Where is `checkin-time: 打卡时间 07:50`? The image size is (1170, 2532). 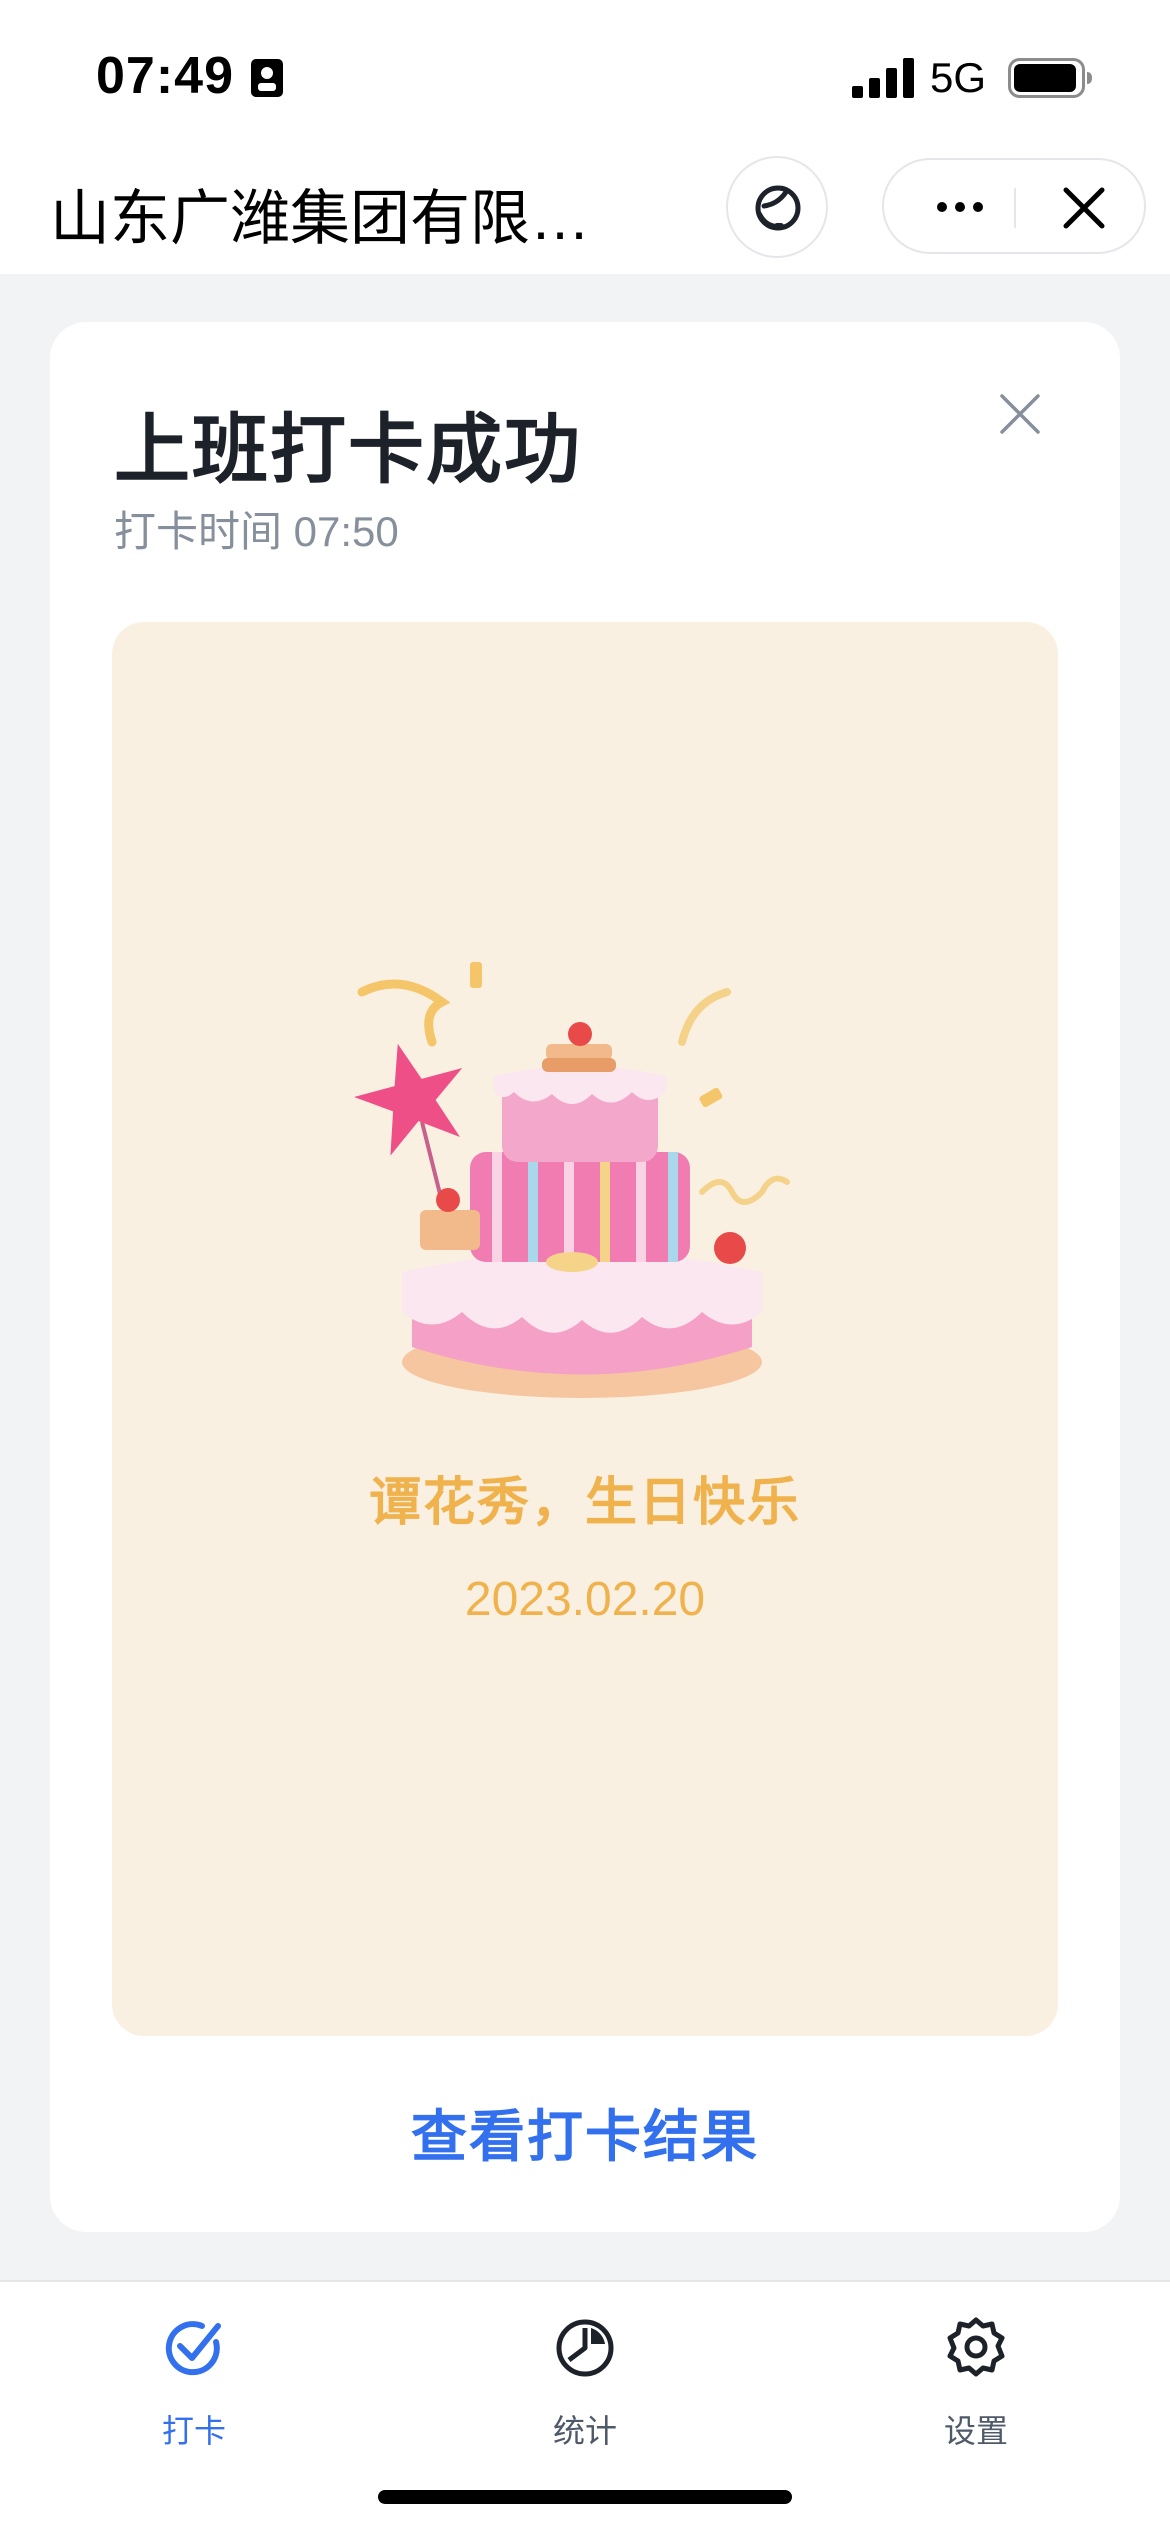
checkin-time: 打卡时间 07:50 is located at coordinates (256, 531).